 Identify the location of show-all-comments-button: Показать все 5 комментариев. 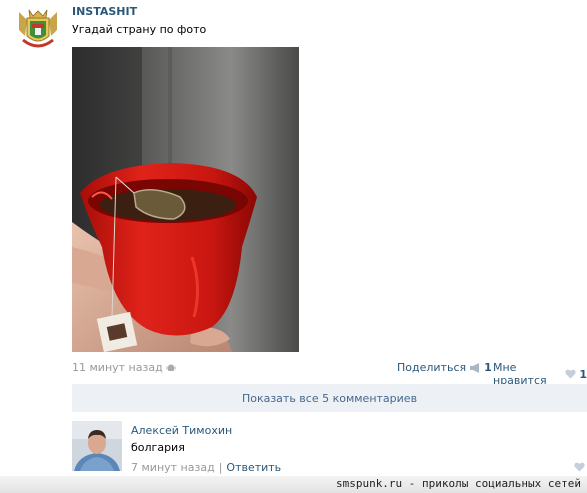
(329, 398).